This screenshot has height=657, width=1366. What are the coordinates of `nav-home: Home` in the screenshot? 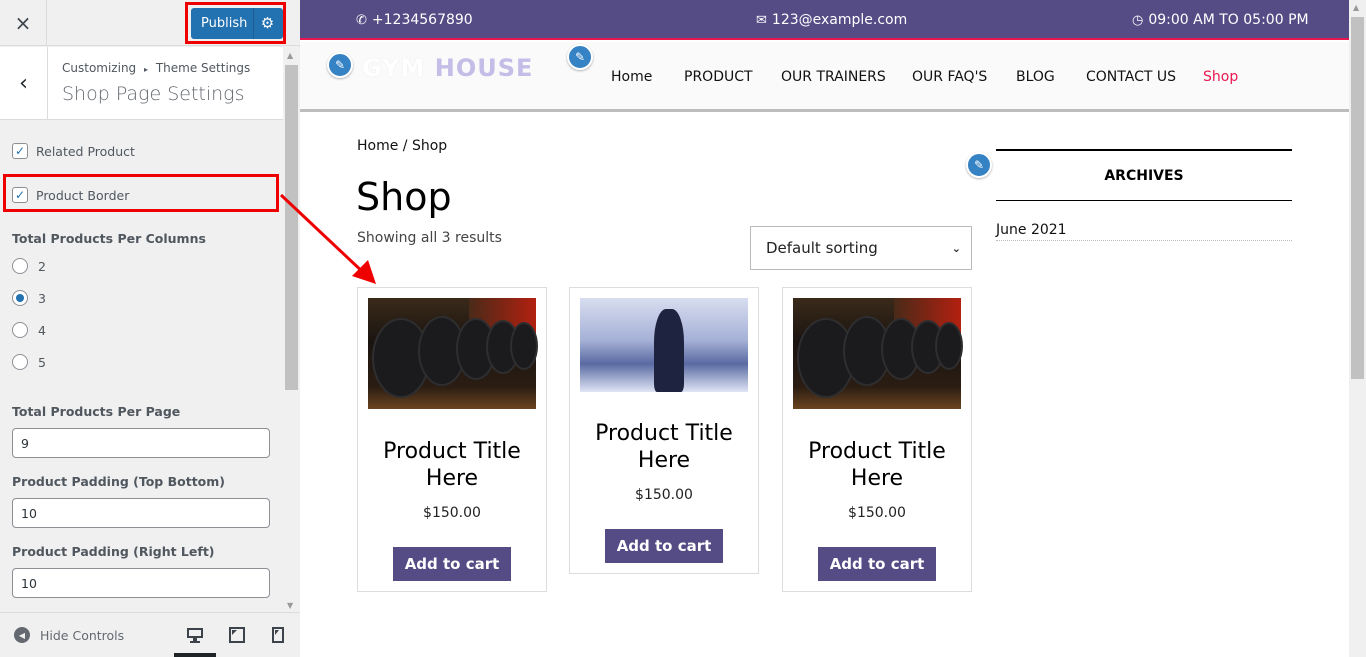 It's located at (631, 77).